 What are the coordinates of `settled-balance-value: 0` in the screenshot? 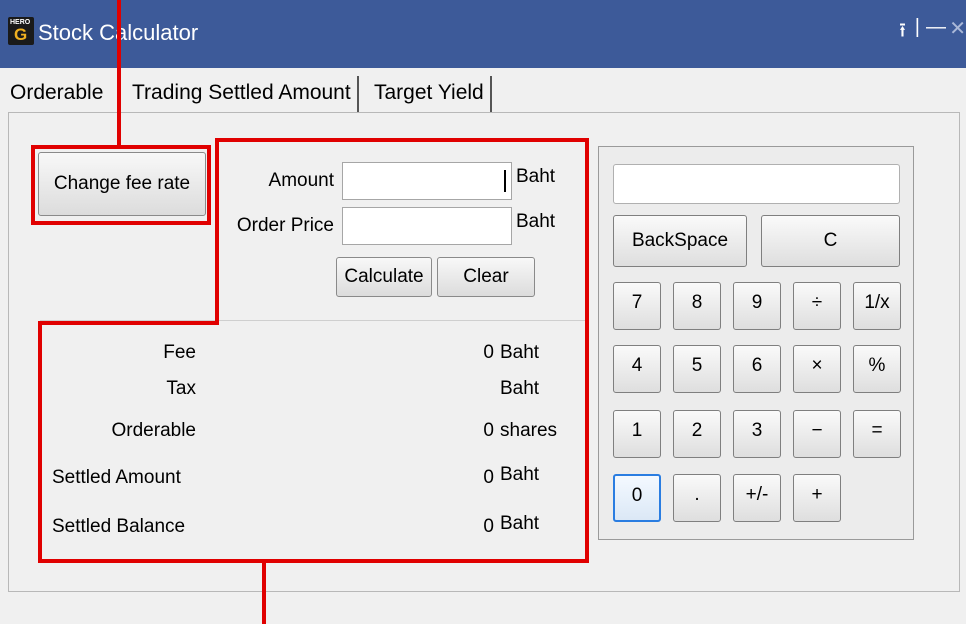 It's located at (488, 526).